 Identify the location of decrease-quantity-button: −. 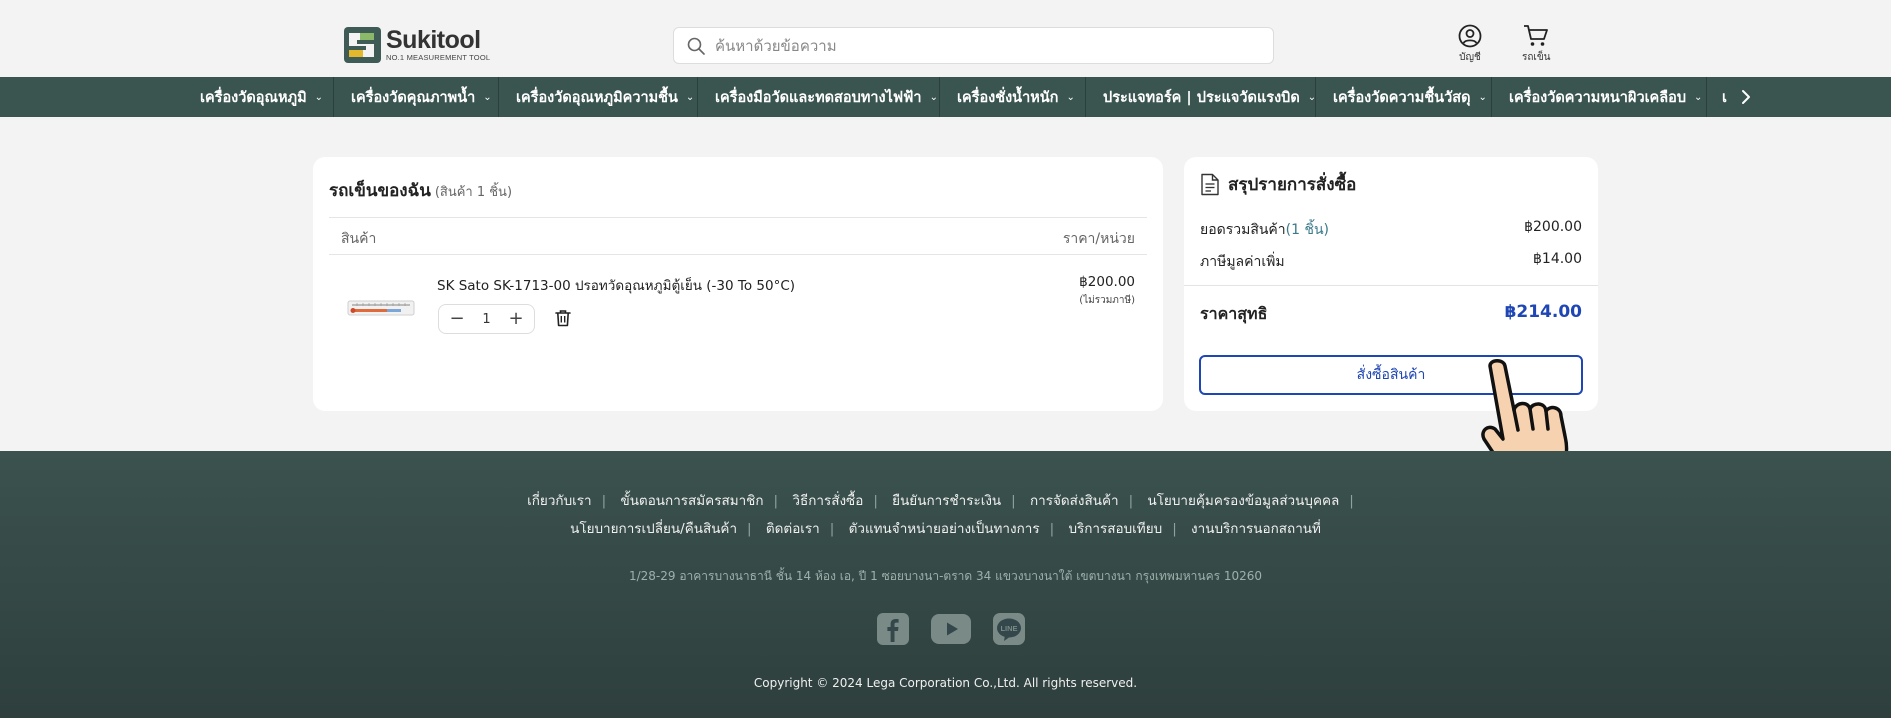
(457, 319).